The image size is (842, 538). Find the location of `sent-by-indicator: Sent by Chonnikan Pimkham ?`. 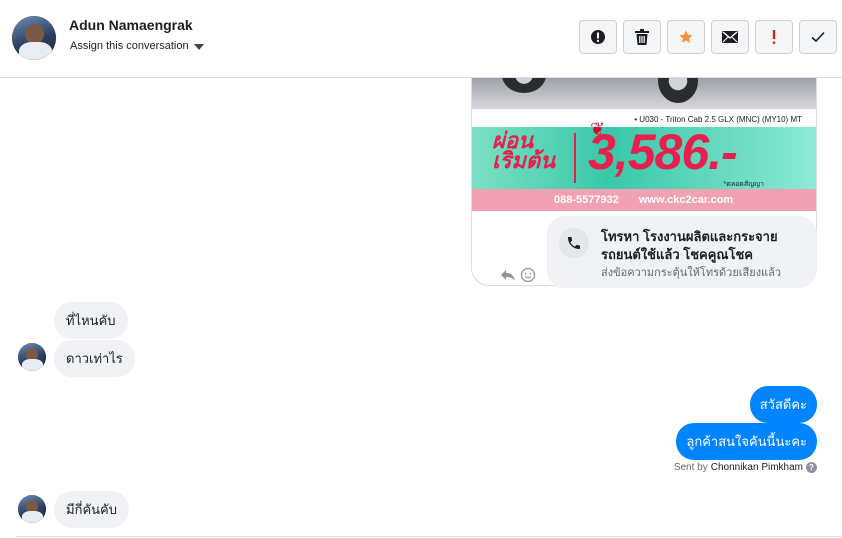

sent-by-indicator: Sent by Chonnikan Pimkham ? is located at coordinates (745, 467).